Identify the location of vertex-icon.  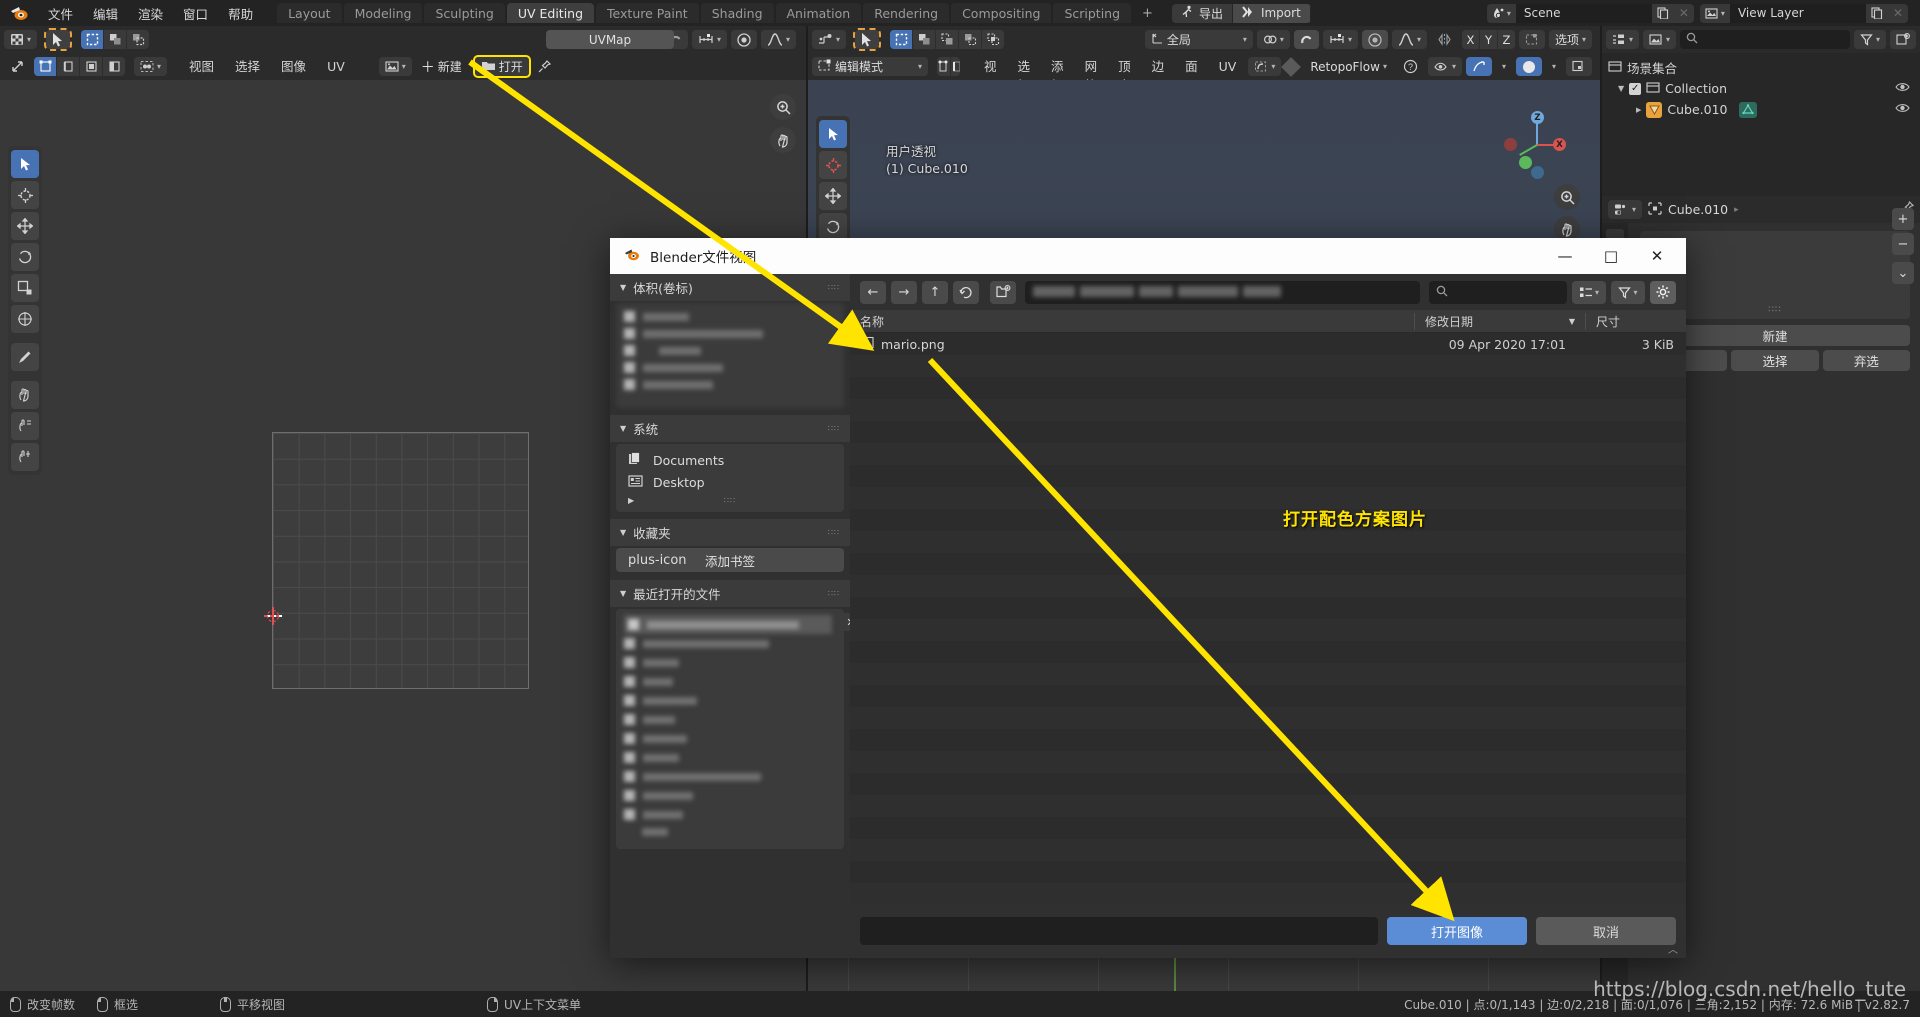
(45, 66).